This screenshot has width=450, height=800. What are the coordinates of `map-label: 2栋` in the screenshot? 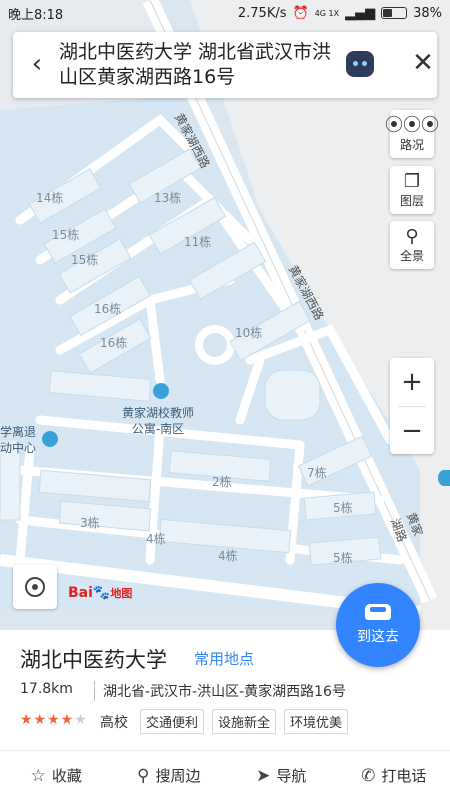 It's located at (222, 482).